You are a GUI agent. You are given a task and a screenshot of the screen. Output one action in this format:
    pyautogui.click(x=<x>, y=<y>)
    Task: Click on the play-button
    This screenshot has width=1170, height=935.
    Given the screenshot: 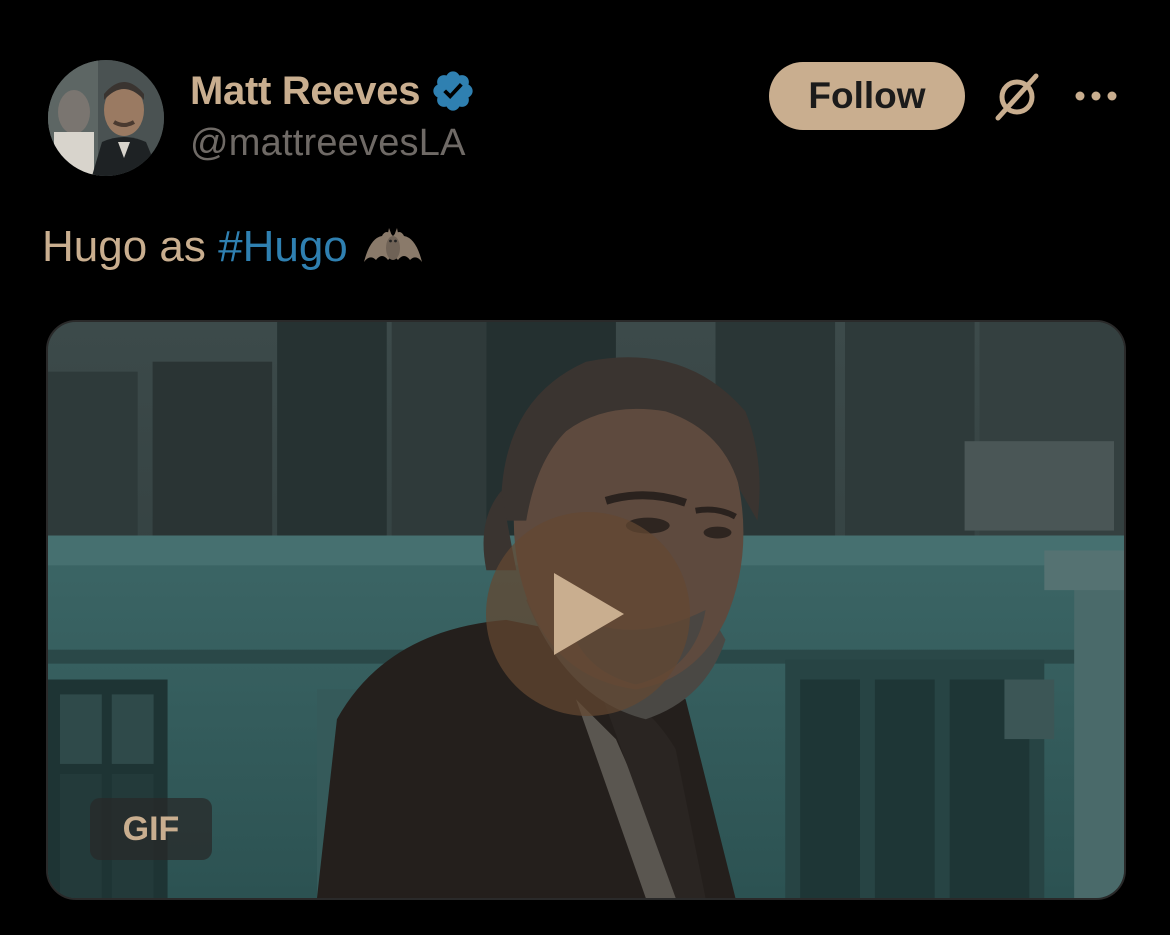 What is the action you would take?
    pyautogui.click(x=588, y=614)
    